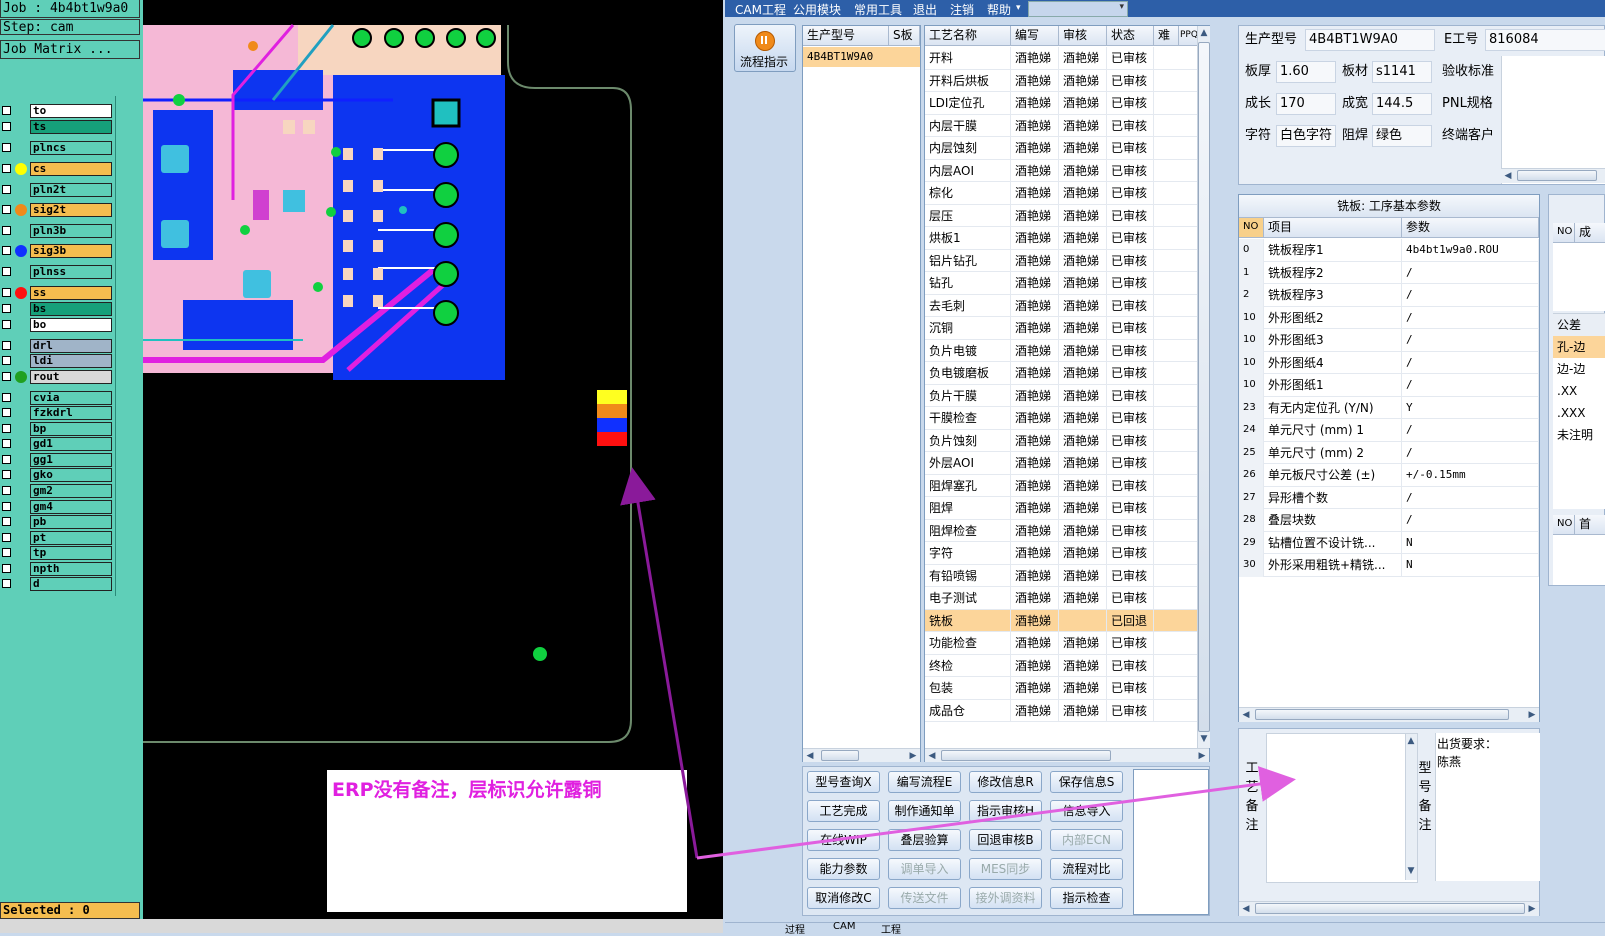 This screenshot has width=1605, height=936. Describe the element at coordinates (1086, 869) in the screenshot. I see `action-button: 流程对比` at that location.